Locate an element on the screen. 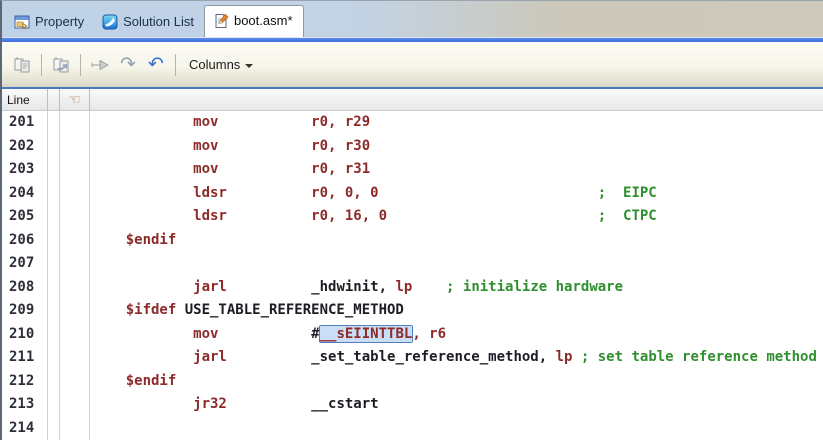 The height and width of the screenshot is (440, 823). code-line: 202 mov r0, r30 is located at coordinates (412, 146).